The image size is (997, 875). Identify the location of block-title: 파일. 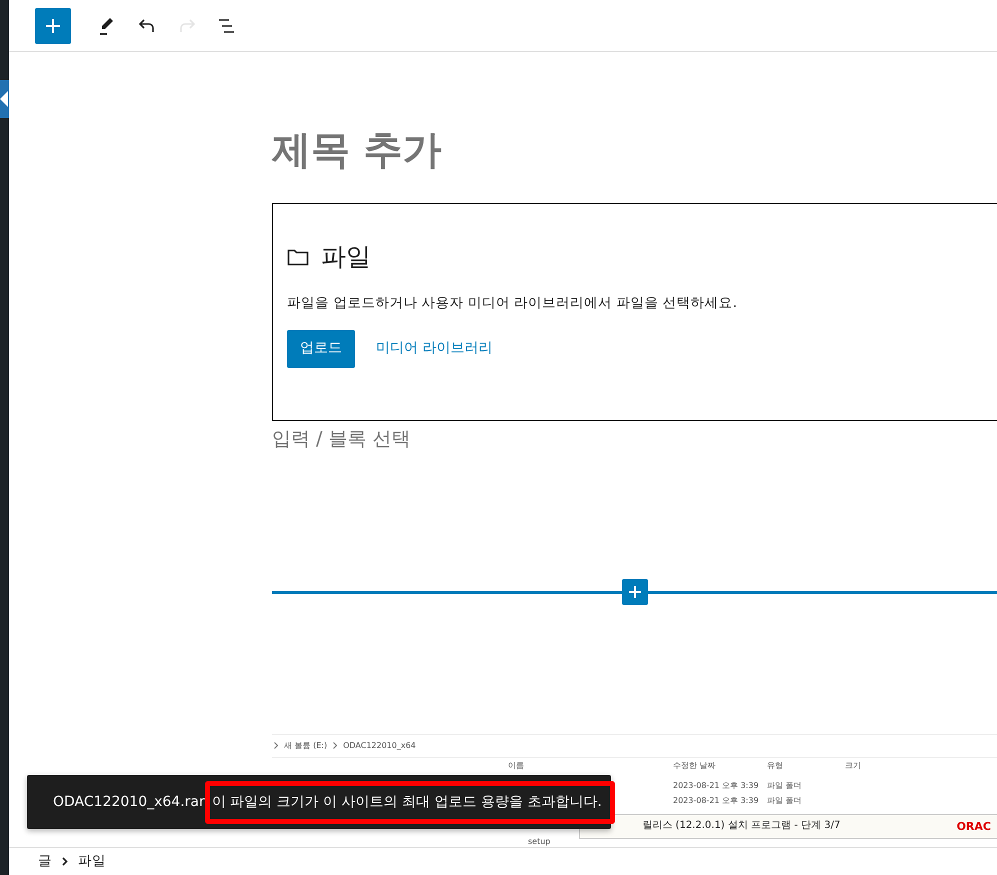
(346, 256).